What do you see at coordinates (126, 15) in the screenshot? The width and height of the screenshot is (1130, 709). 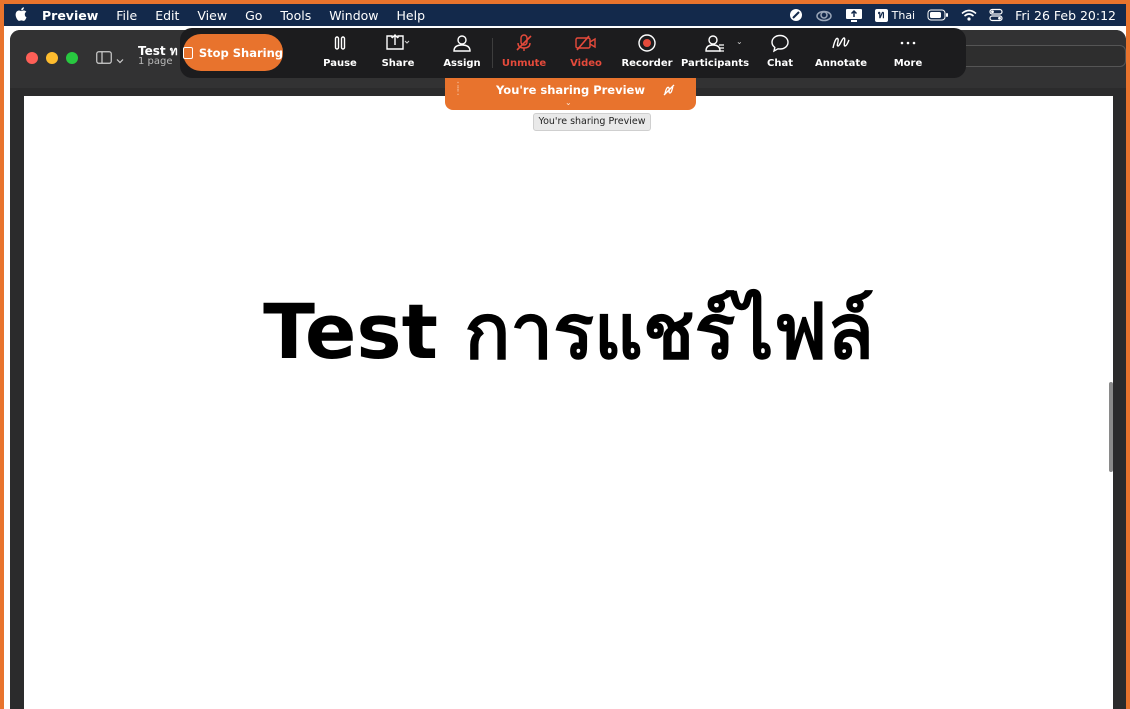 I see `menu-file: File` at bounding box center [126, 15].